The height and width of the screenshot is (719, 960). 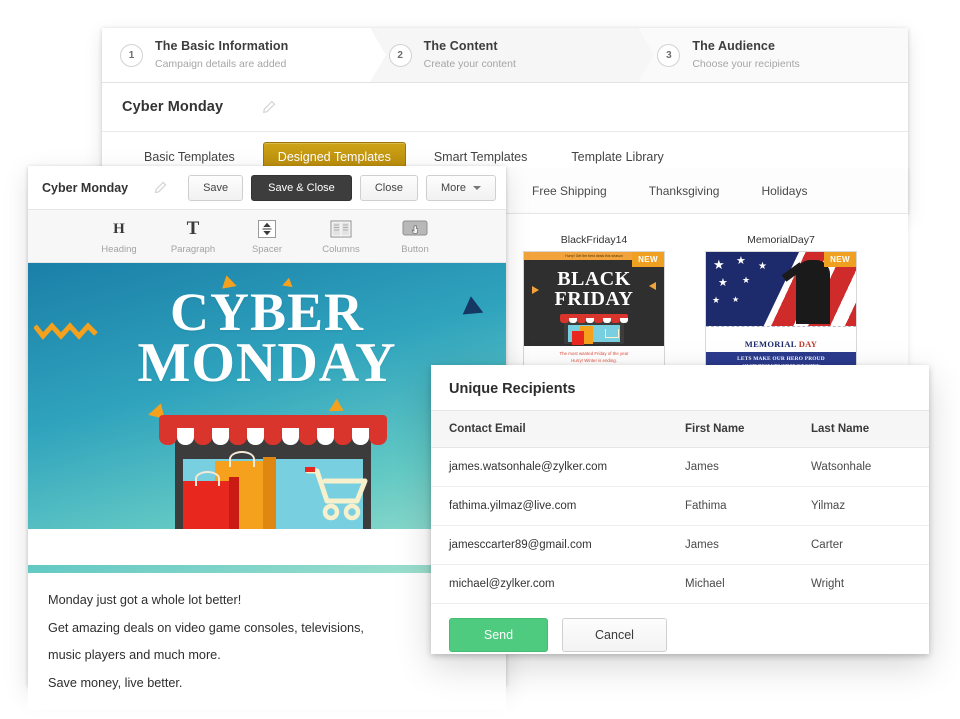 I want to click on paragraph-icon: T, so click(x=193, y=228).